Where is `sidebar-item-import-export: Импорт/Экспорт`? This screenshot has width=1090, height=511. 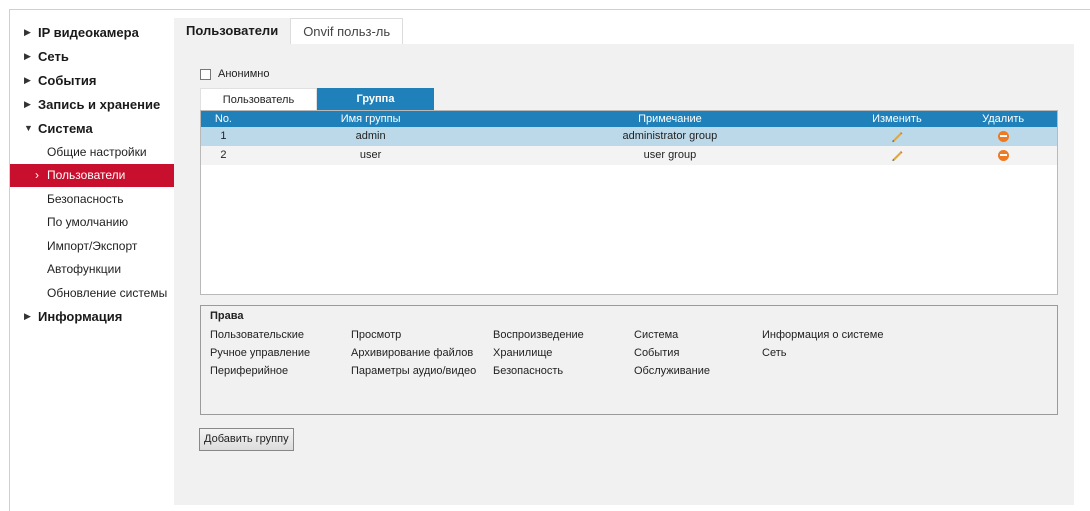 sidebar-item-import-export: Импорт/Экспорт is located at coordinates (92, 246).